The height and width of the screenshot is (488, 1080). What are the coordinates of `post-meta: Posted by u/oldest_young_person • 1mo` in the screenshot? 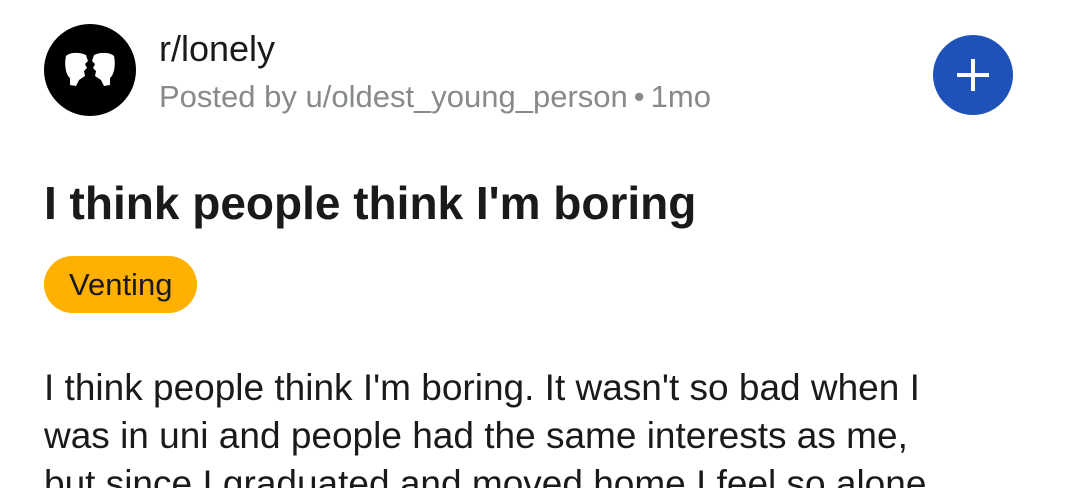 It's located at (435, 97).